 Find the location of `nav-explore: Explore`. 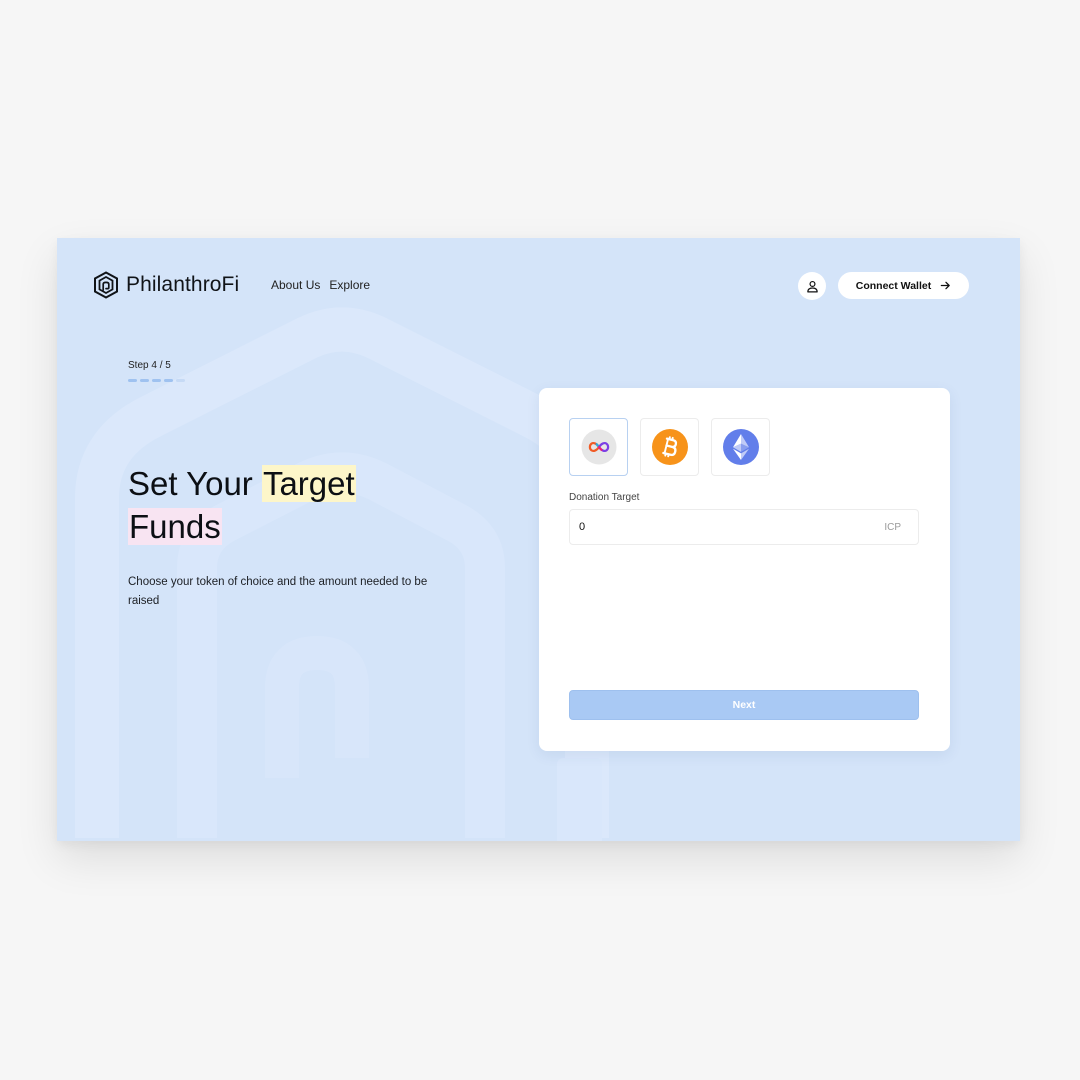

nav-explore: Explore is located at coordinates (349, 285).